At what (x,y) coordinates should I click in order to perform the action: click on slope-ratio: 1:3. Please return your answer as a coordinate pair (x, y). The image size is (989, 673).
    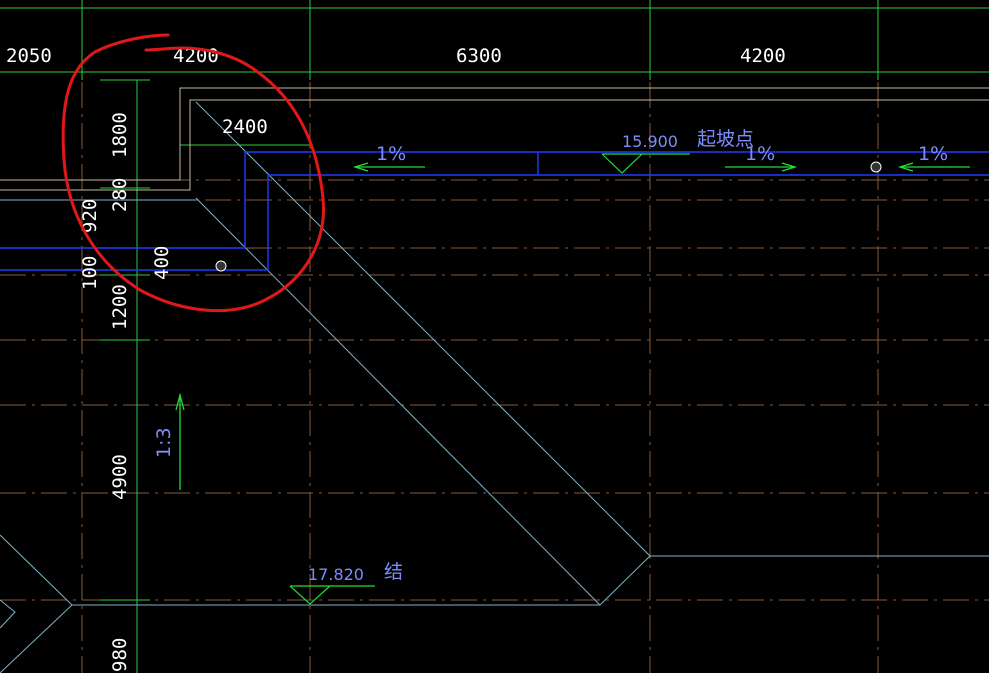
    Looking at the image, I should click on (164, 442).